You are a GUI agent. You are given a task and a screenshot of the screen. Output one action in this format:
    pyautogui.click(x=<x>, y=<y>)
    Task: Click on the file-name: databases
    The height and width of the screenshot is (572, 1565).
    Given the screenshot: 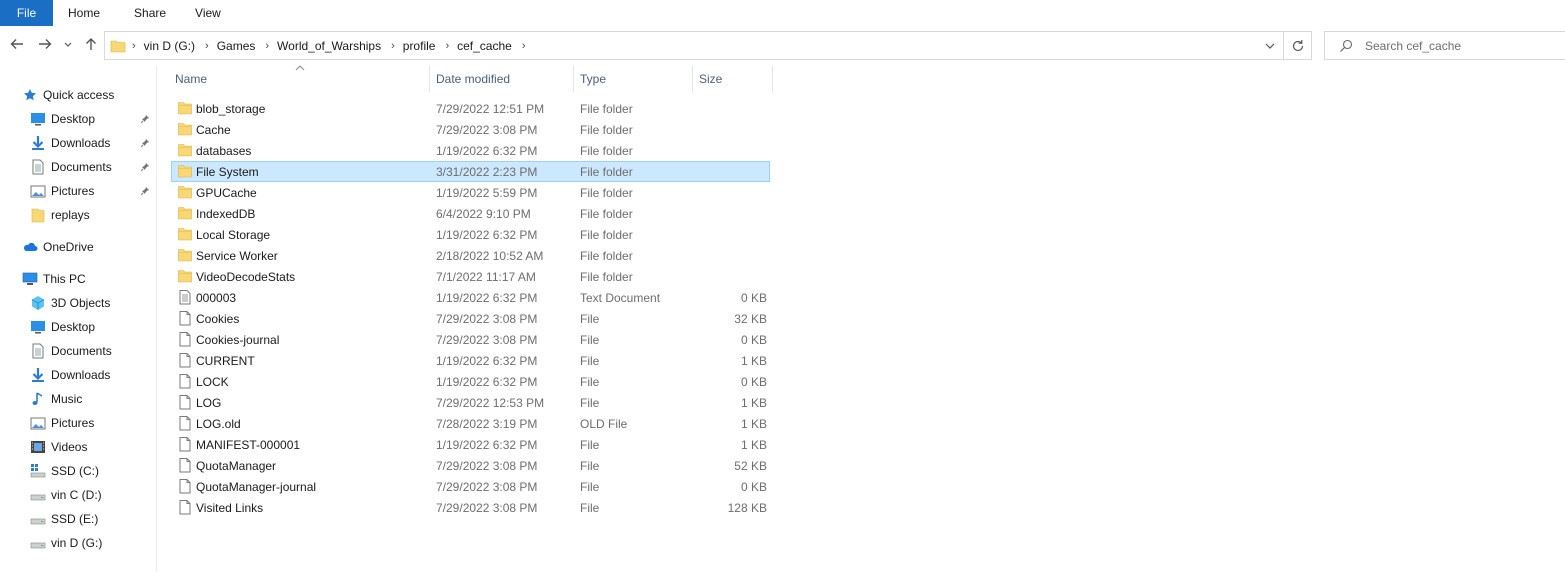 What is the action you would take?
    pyautogui.click(x=224, y=151)
    